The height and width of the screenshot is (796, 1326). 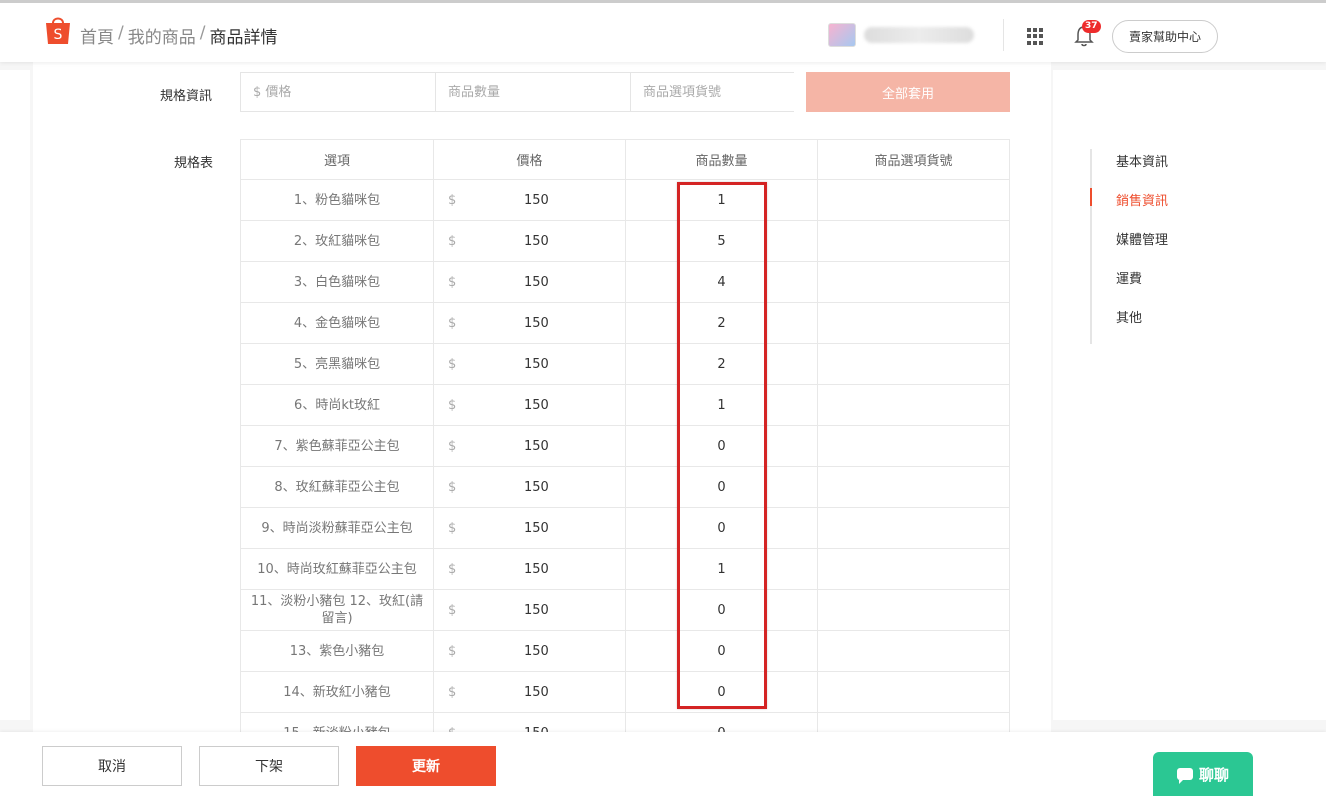 What do you see at coordinates (338, 92) in the screenshot?
I see `batch-price-input` at bounding box center [338, 92].